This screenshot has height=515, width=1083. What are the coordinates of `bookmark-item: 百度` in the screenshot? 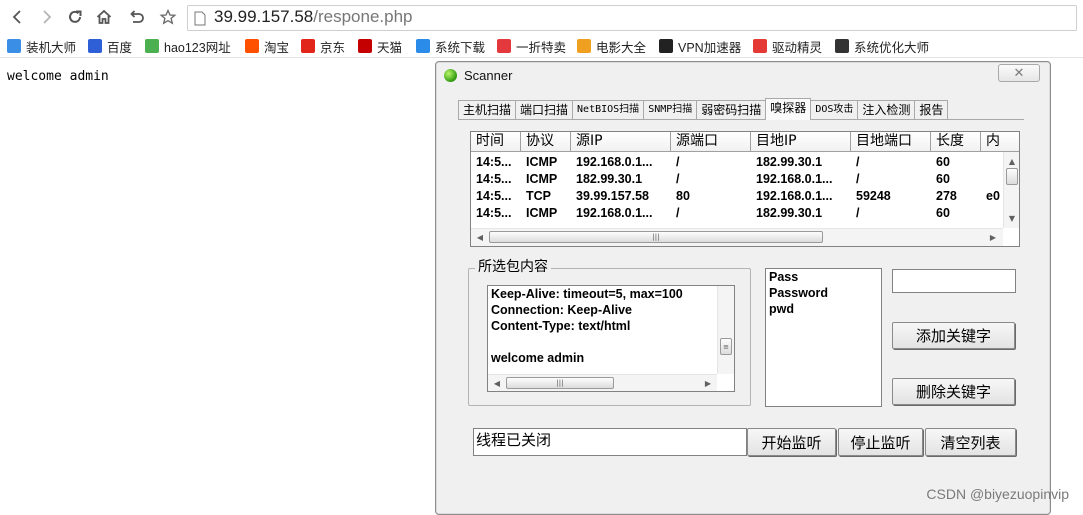 It's located at (110, 46).